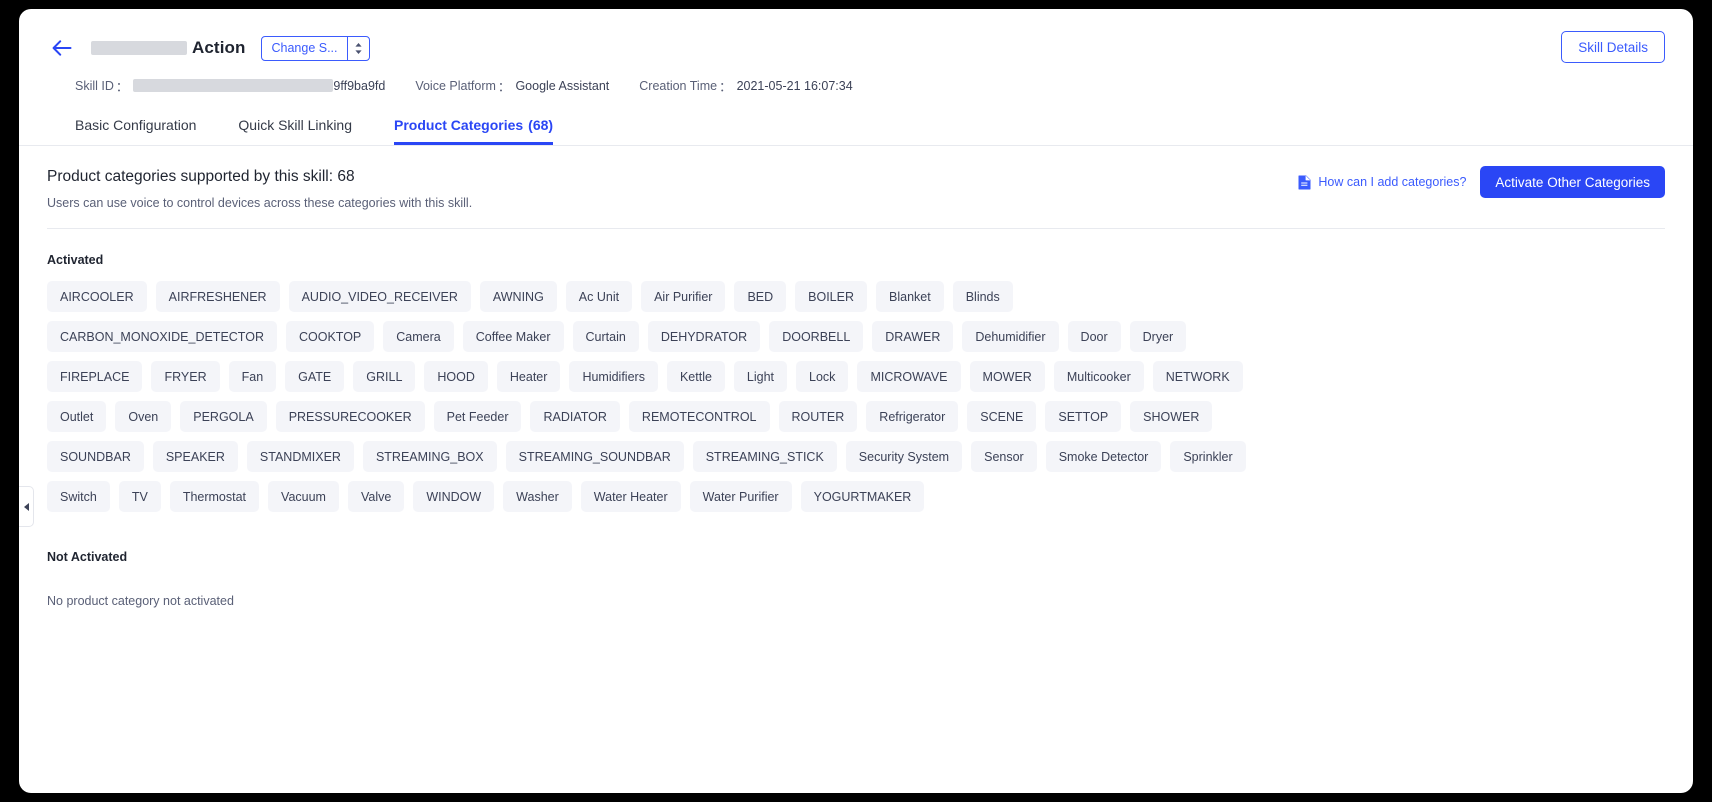 Image resolution: width=1712 pixels, height=802 pixels. Describe the element at coordinates (764, 456) in the screenshot. I see `activated-category-chip: STREAMING_STICK` at that location.